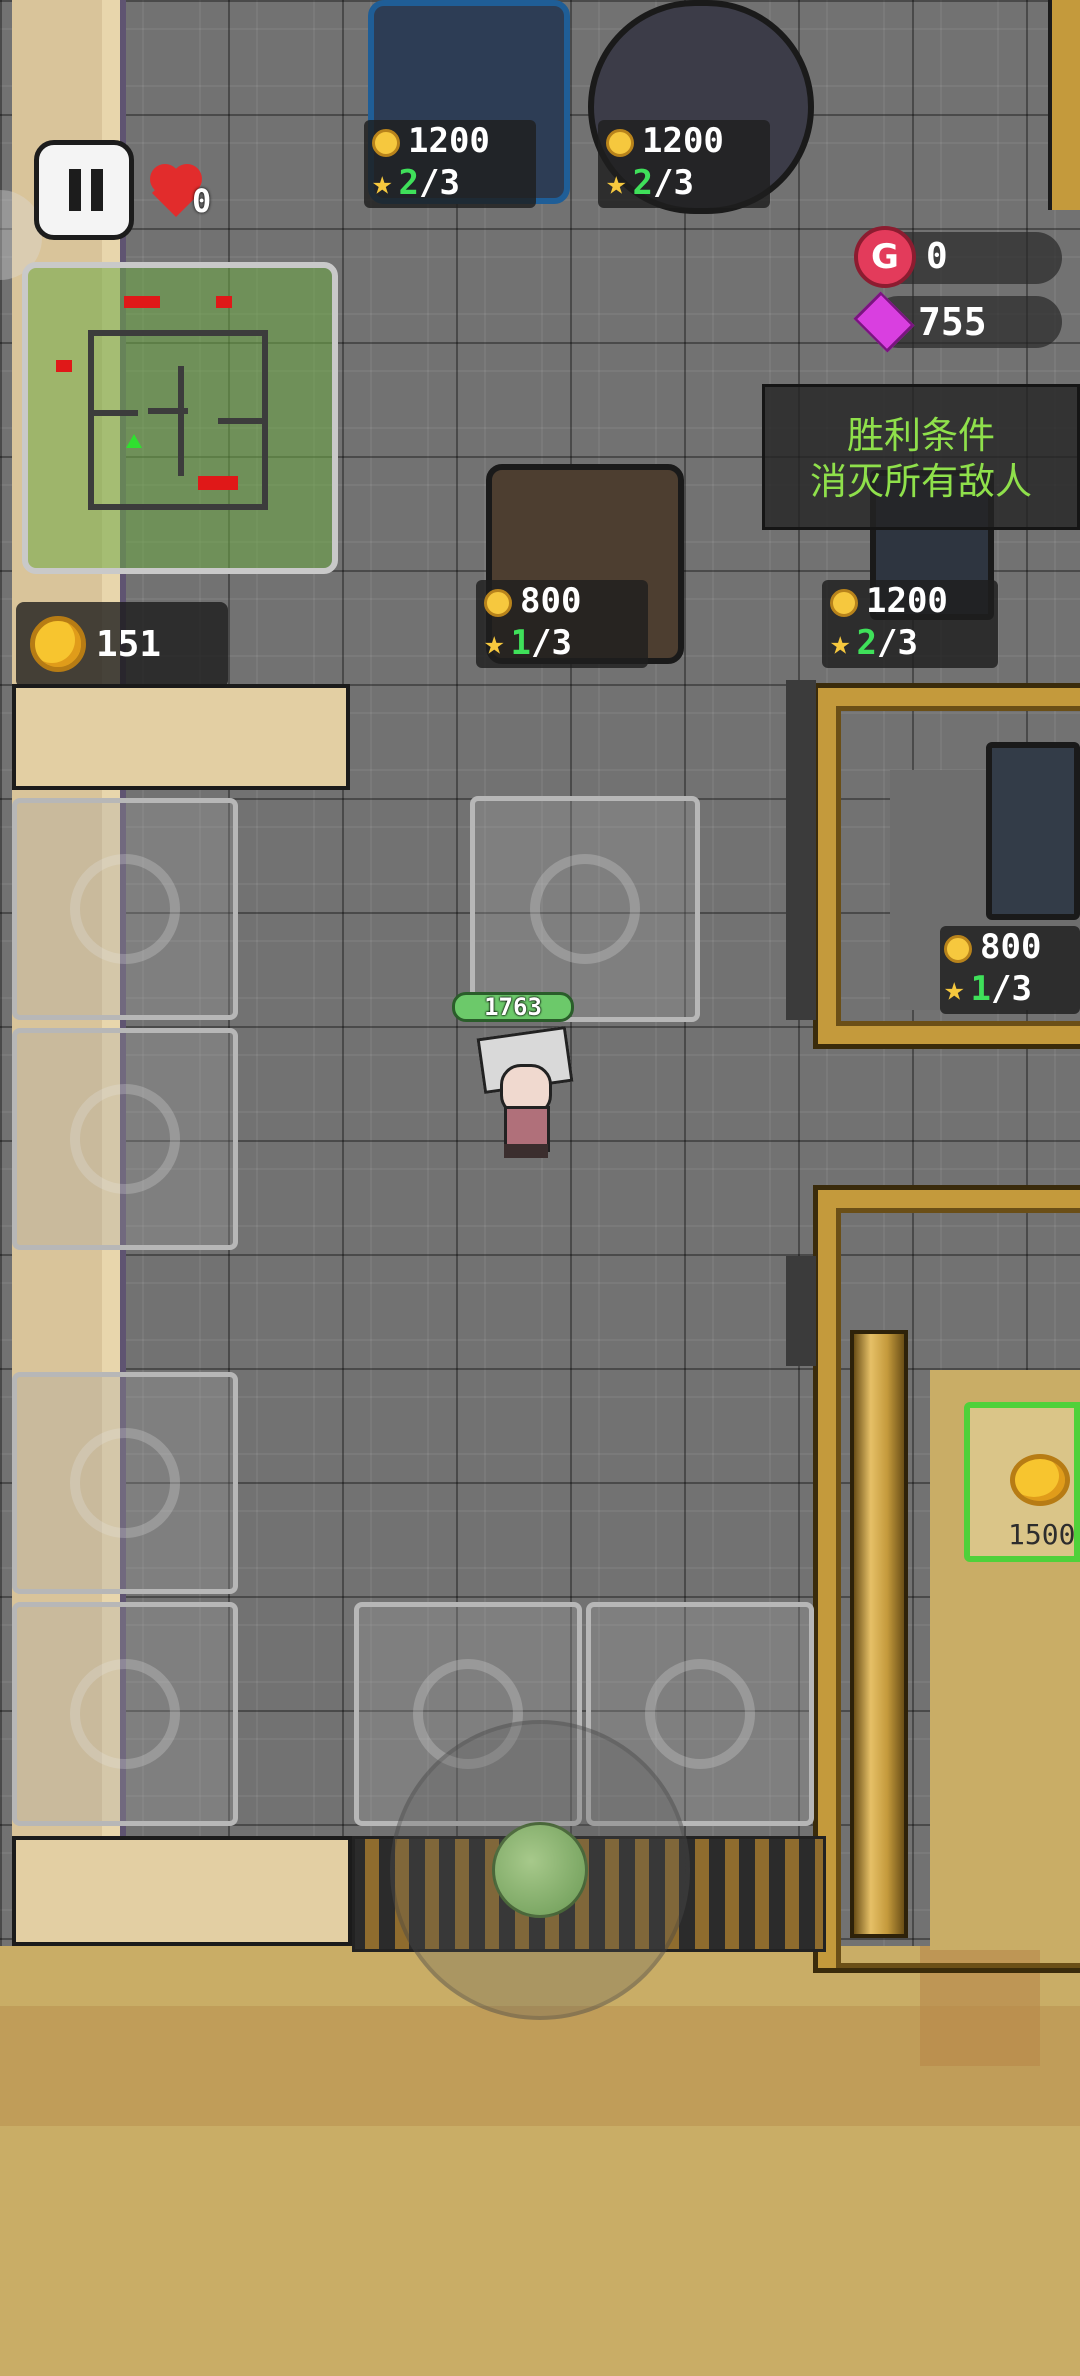 The width and height of the screenshot is (1080, 2376). What do you see at coordinates (921, 481) in the screenshot?
I see `objective-text: 消灭所有敌人` at bounding box center [921, 481].